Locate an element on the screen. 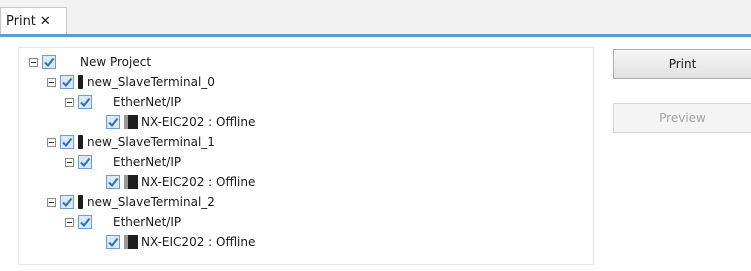 The image size is (751, 271). tree-node-slave-terminal: new_SlaveTerminal_1 is located at coordinates (131, 142).